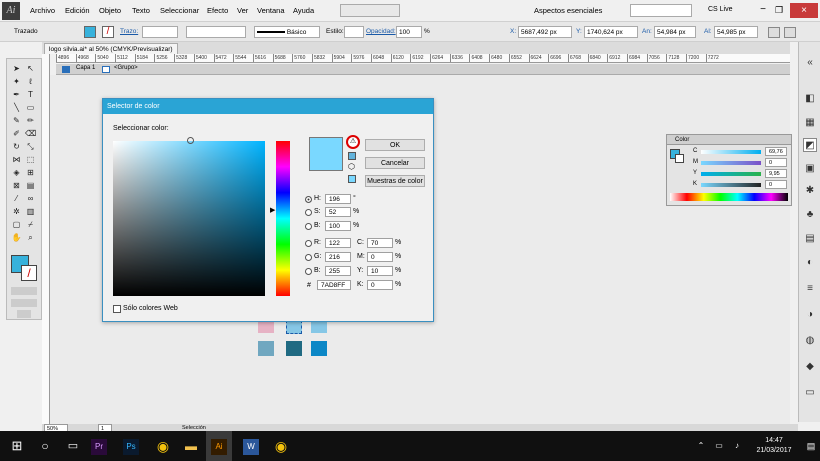 This screenshot has height=461, width=820. Describe the element at coordinates (191, 446) in the screenshot. I see `file-explorer-icon: ▬` at that location.